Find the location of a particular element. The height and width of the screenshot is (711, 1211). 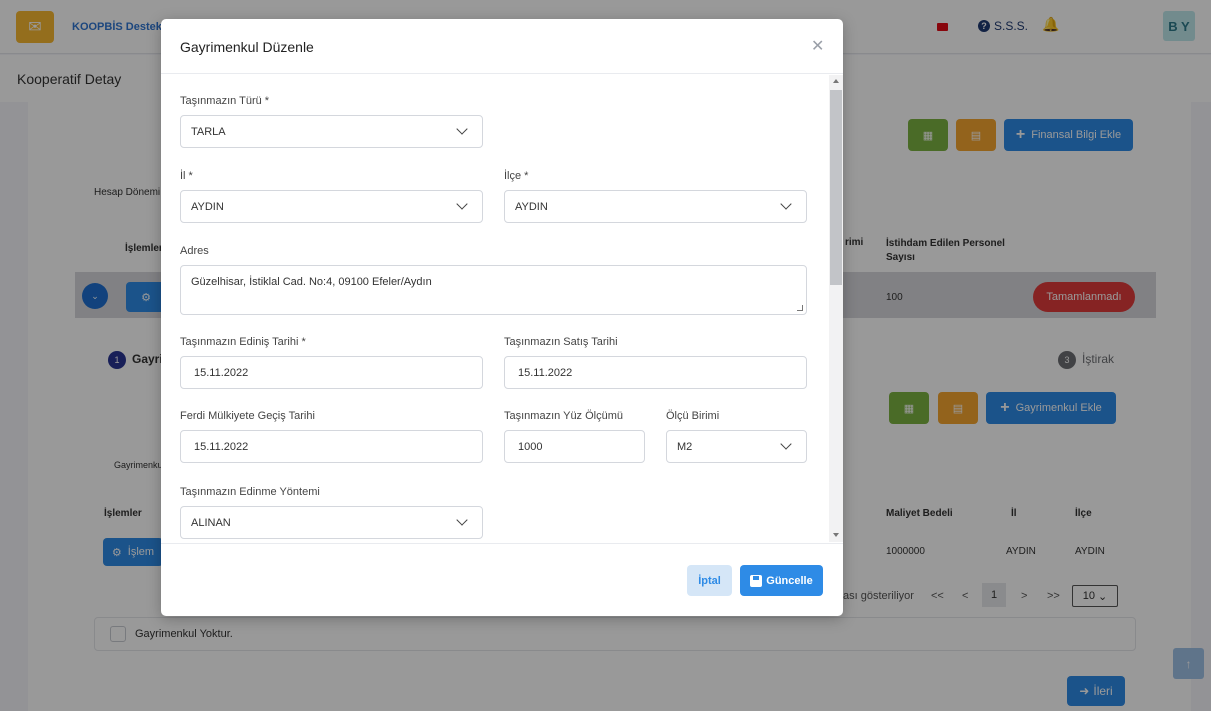

address-label: Adres is located at coordinates (194, 251).